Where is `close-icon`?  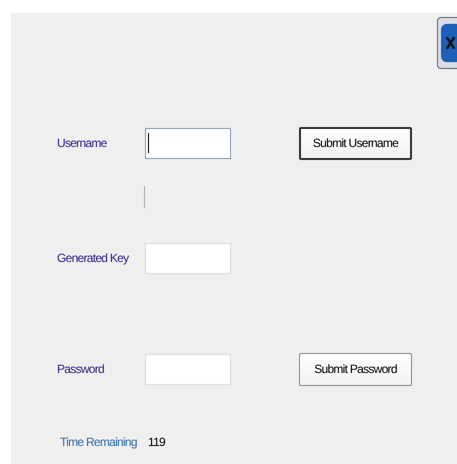 close-icon is located at coordinates (449, 43).